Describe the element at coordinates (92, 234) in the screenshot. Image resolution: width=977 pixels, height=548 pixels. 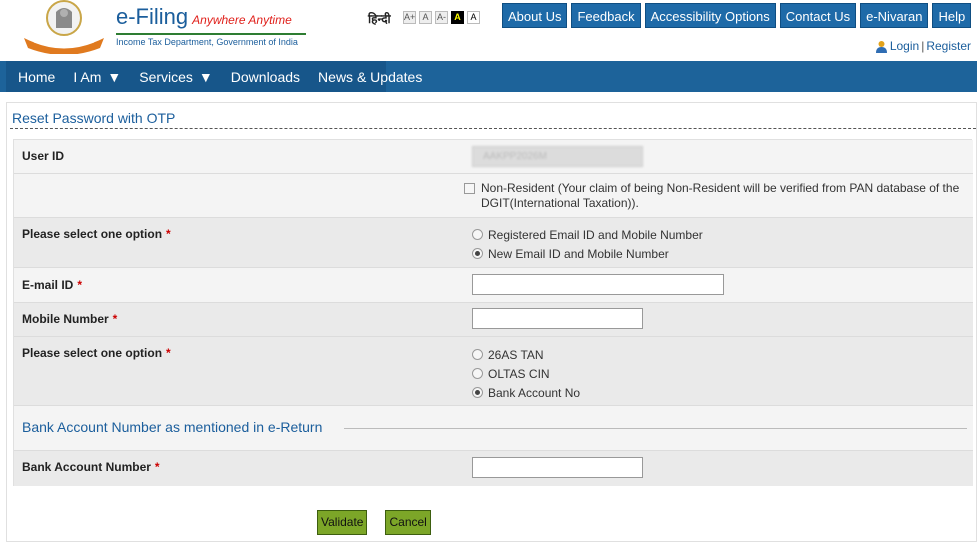
I see `contact-option-label-text: Please select one option` at that location.